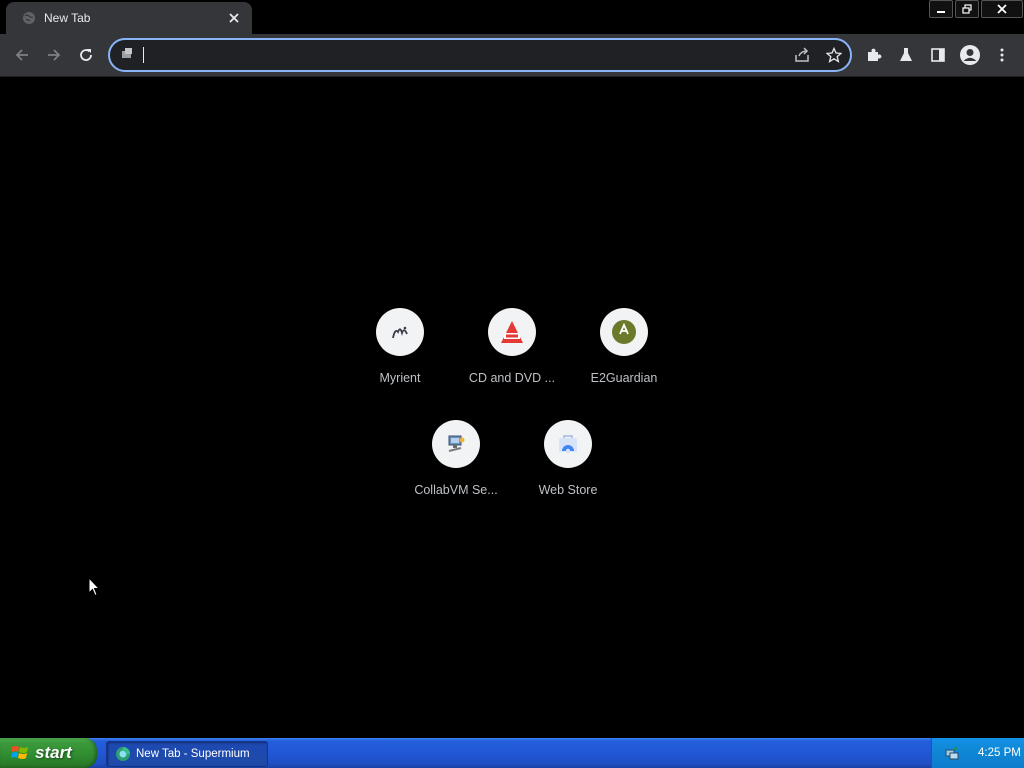  I want to click on shortcut-myrient: Myrient, so click(400, 358).